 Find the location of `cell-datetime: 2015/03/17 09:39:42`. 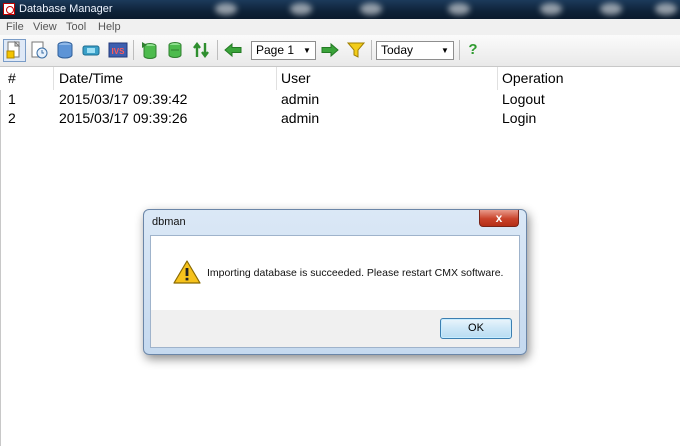

cell-datetime: 2015/03/17 09:39:42 is located at coordinates (123, 99).